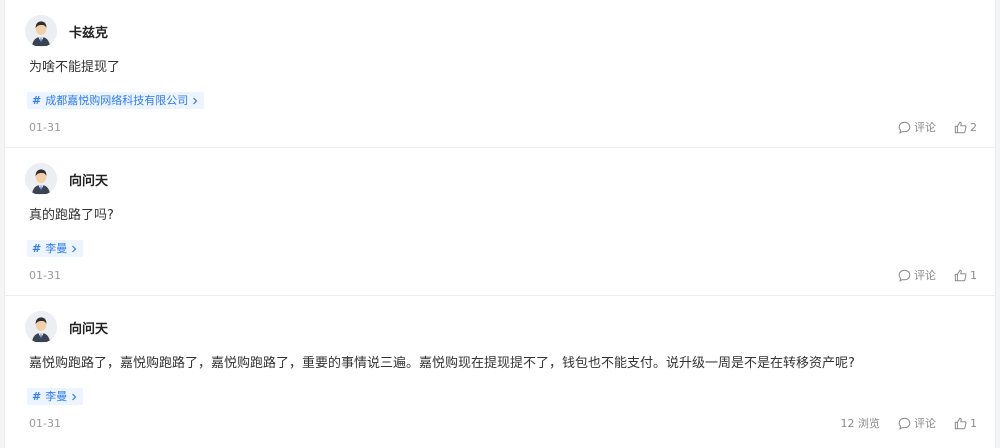 Image resolution: width=1000 pixels, height=448 pixels. I want to click on post-footer: 01-31 评论 1, so click(503, 275).